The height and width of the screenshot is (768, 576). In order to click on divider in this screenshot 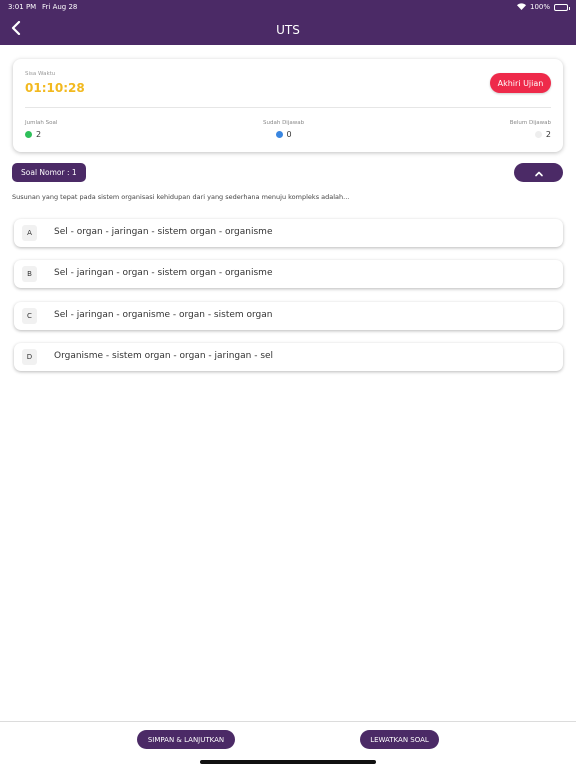, I will do `click(288, 107)`.